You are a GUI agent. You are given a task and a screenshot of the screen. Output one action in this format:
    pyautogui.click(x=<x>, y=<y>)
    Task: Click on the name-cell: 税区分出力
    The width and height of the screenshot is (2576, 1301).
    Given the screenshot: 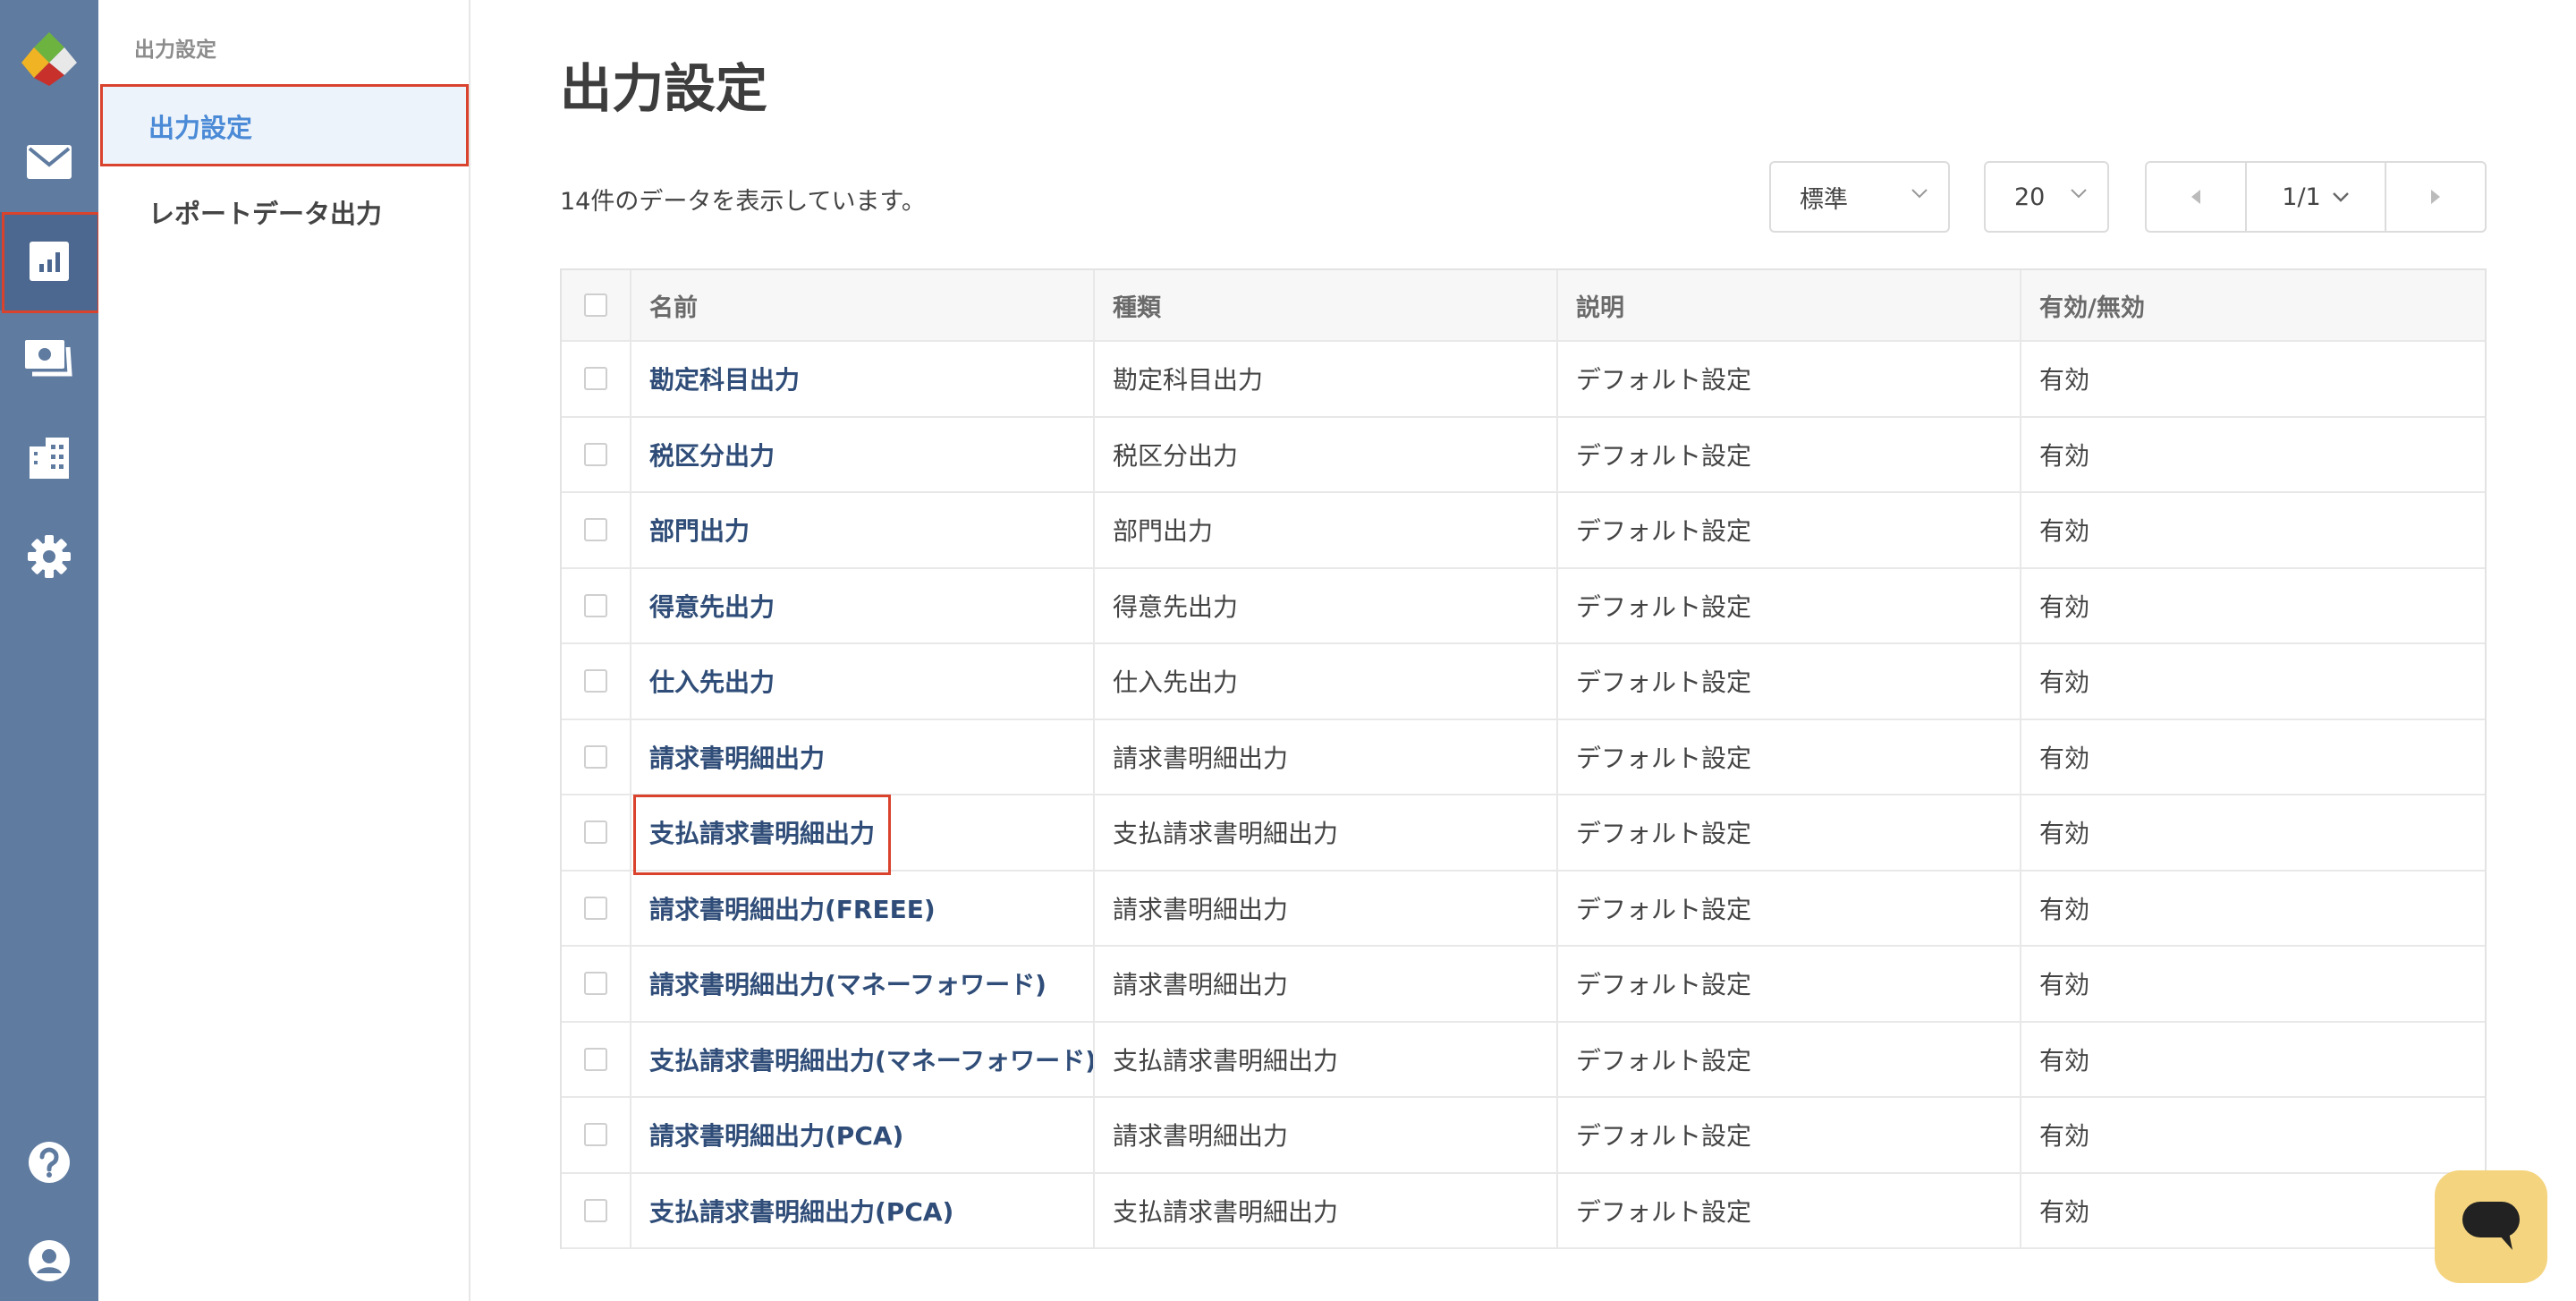 What is the action you would take?
    pyautogui.click(x=863, y=454)
    